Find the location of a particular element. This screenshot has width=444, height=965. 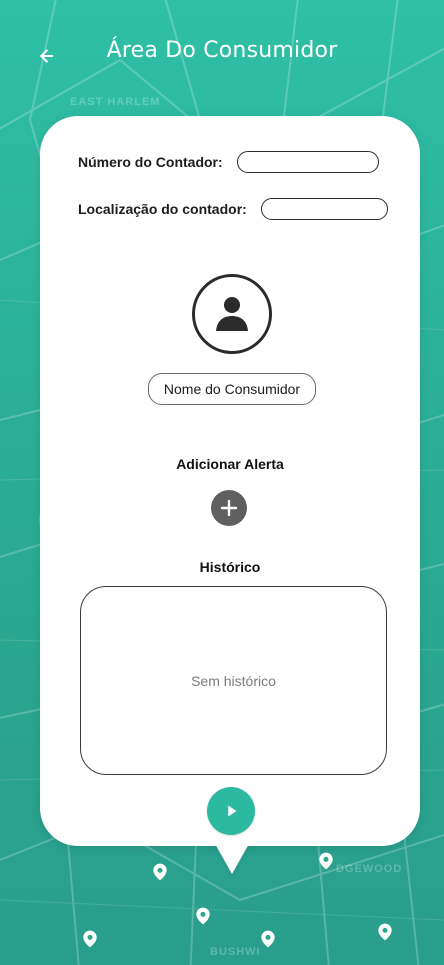

header: Área Do Consumidor is located at coordinates (222, 55).